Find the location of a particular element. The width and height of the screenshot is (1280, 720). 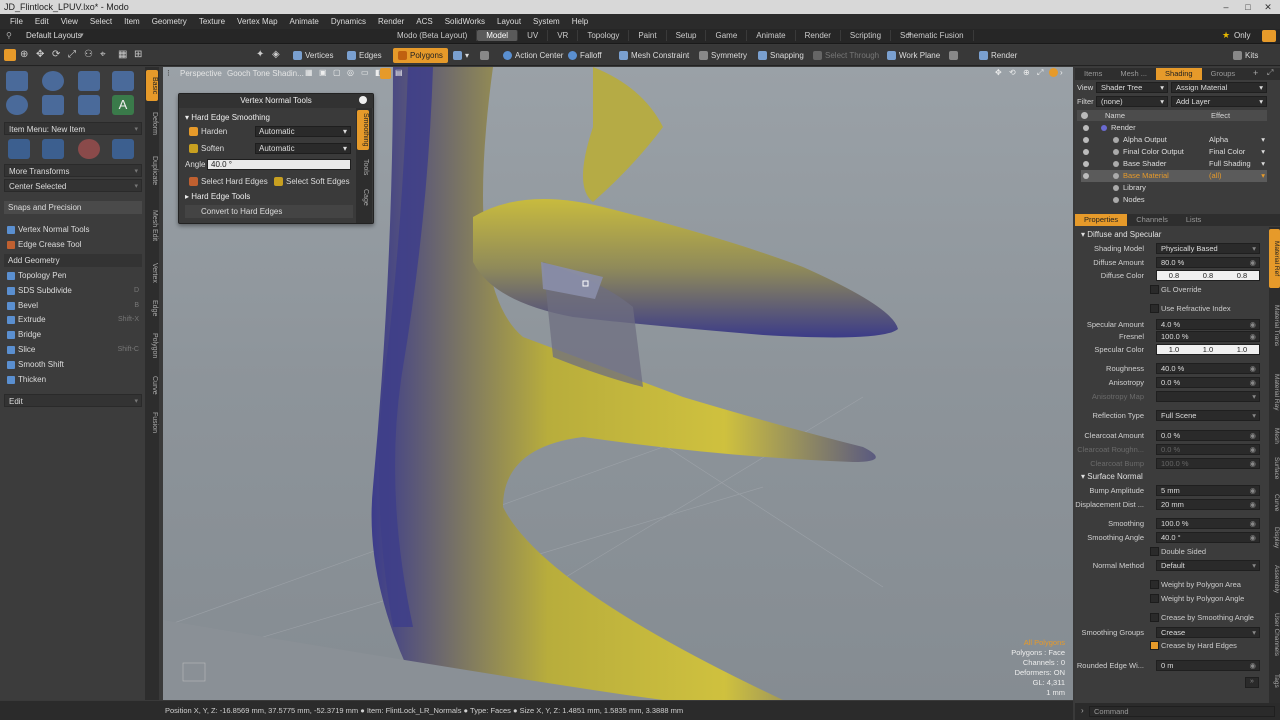

minimize-icon: – is located at coordinates (1226, 7).